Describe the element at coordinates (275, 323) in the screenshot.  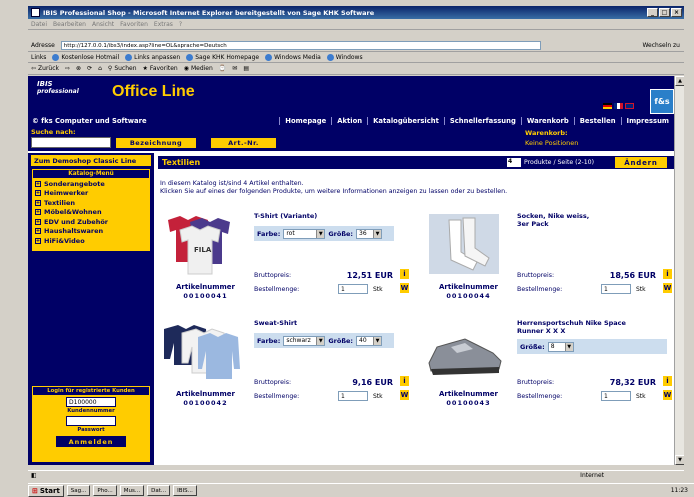
I see `product-name: Sweat-Shirt` at that location.